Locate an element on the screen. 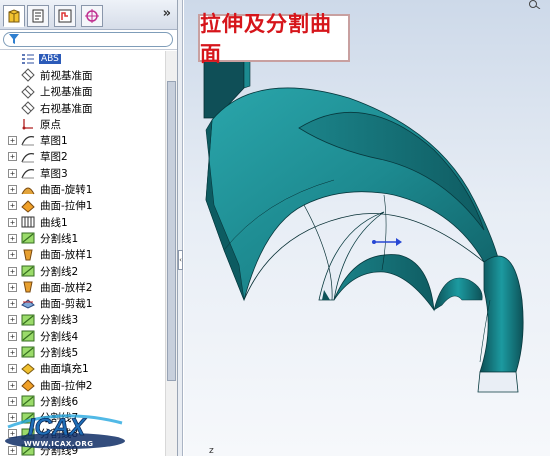 The width and height of the screenshot is (550, 456). panel-tab-bar: » is located at coordinates (88, 15).